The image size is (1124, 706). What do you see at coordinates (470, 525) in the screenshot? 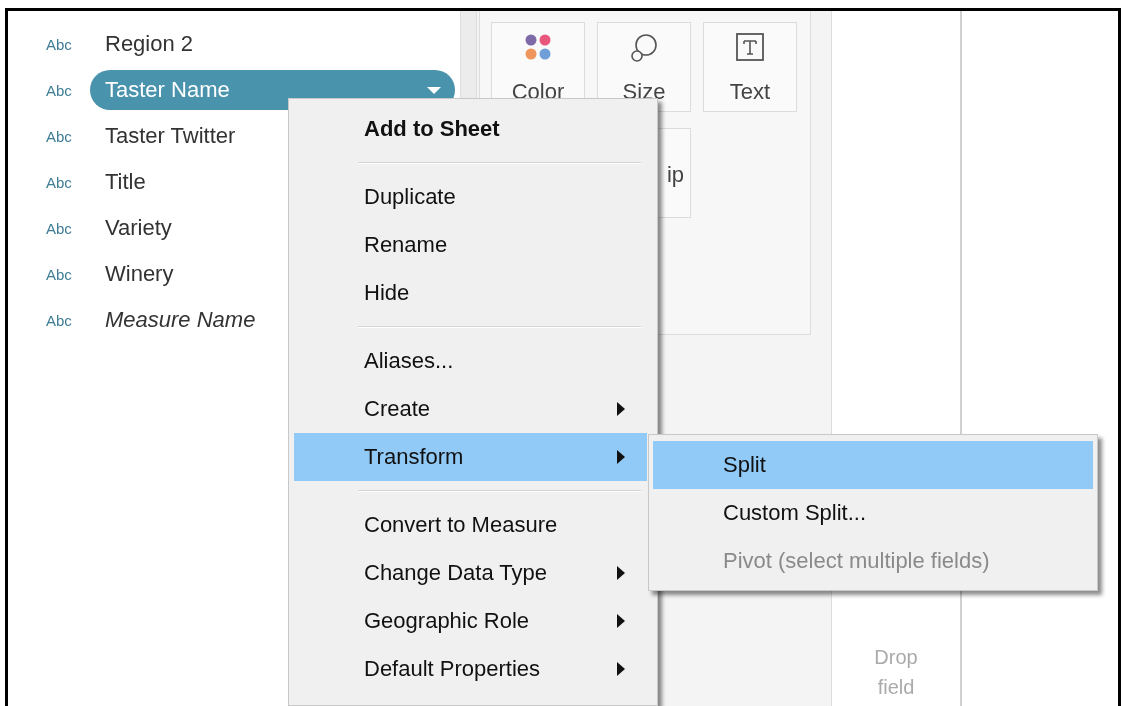
I see `menu-item: Convert to Measure` at bounding box center [470, 525].